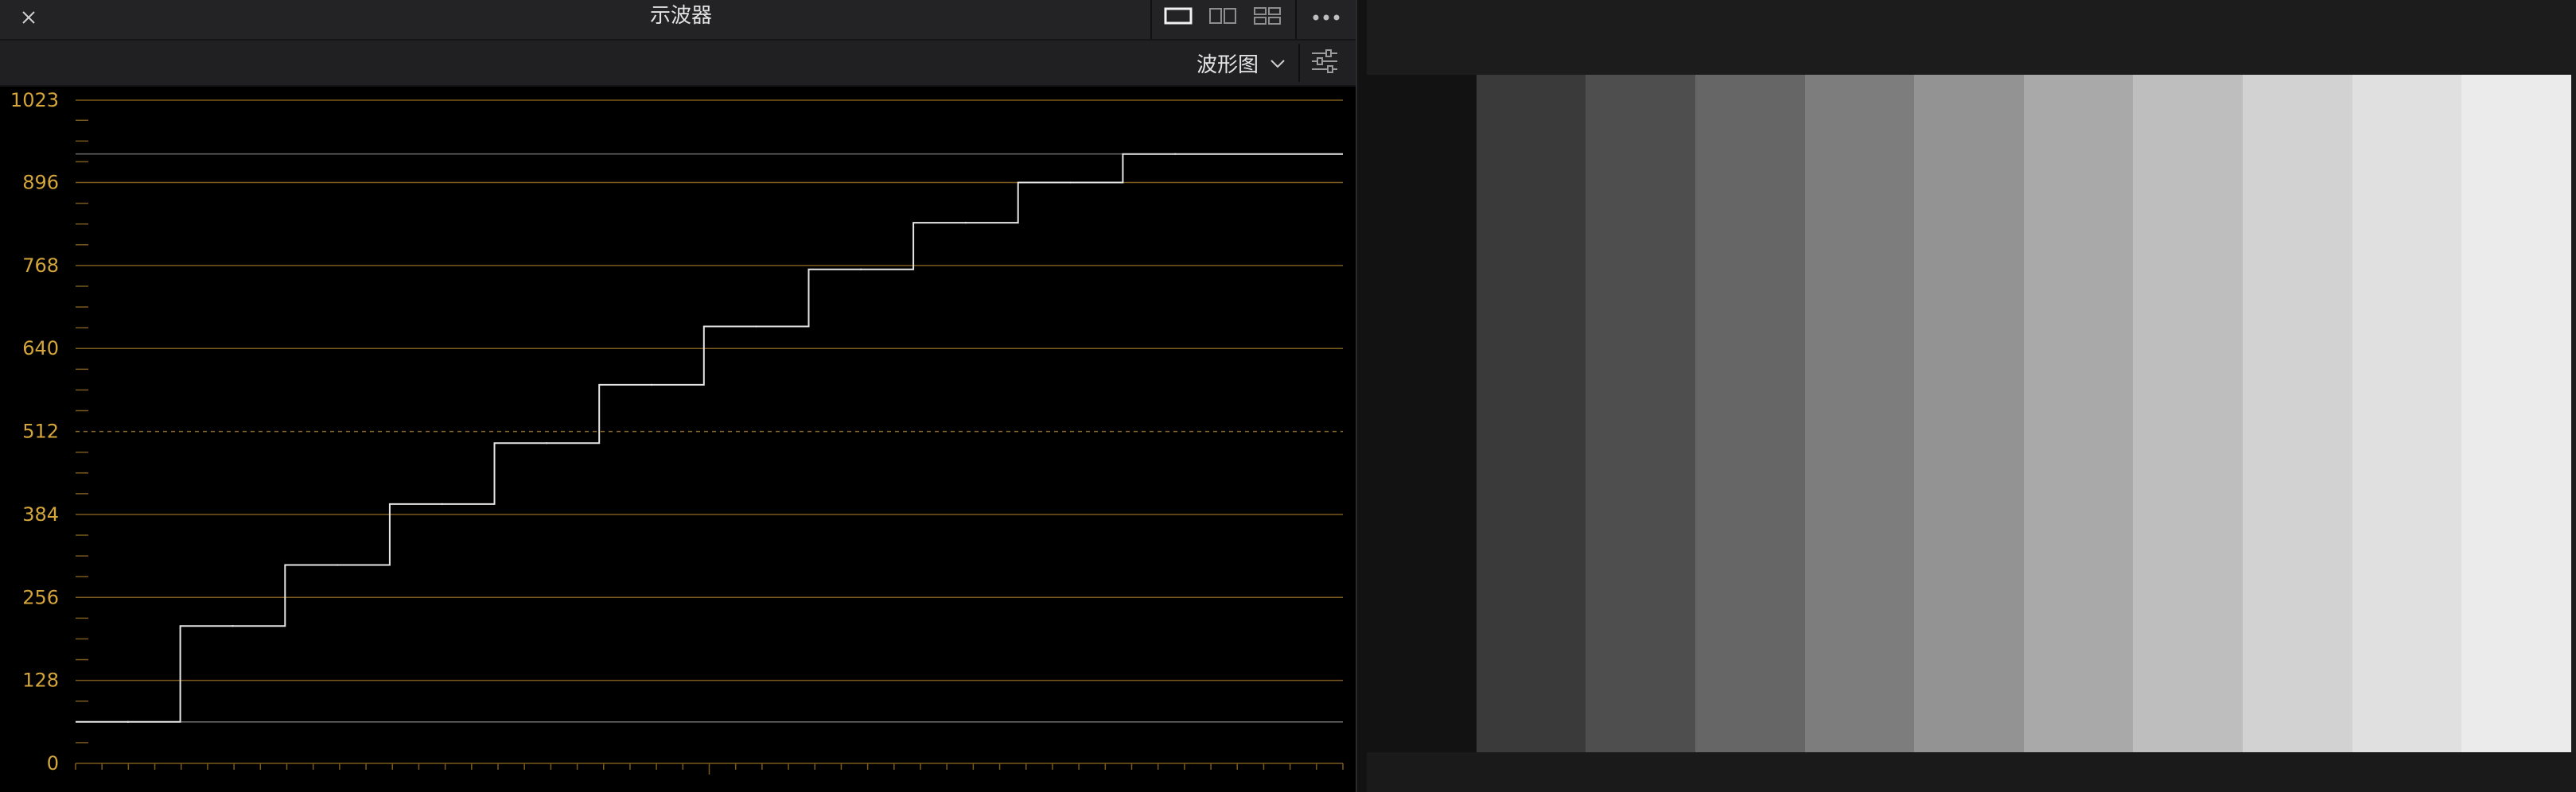 The height and width of the screenshot is (792, 2576). I want to click on quad-view-layout-button, so click(1268, 17).